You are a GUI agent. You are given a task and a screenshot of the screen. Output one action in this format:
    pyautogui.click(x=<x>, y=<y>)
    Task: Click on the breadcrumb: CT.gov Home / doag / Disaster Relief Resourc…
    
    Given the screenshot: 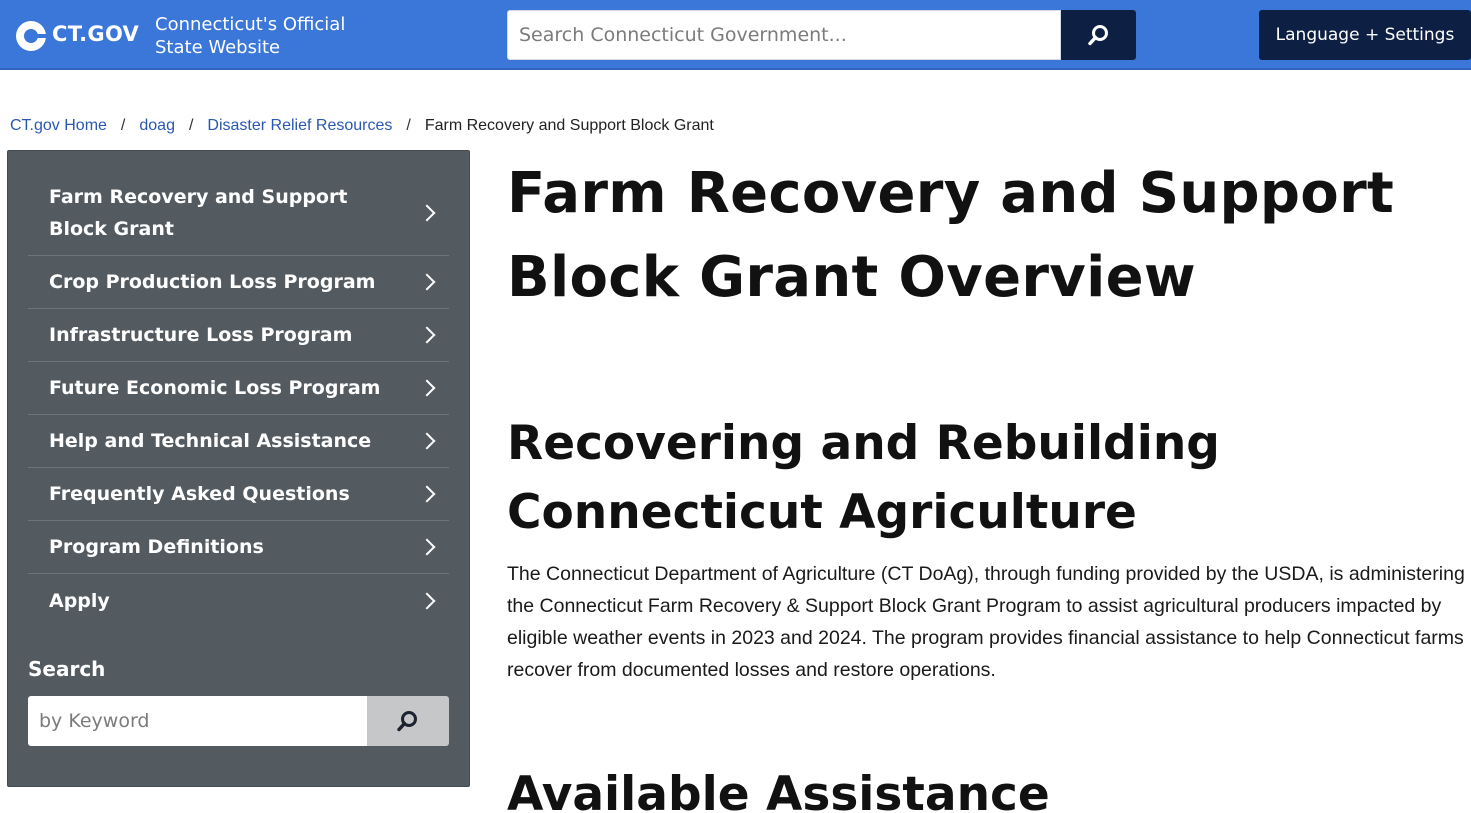 What is the action you would take?
    pyautogui.click(x=362, y=126)
    